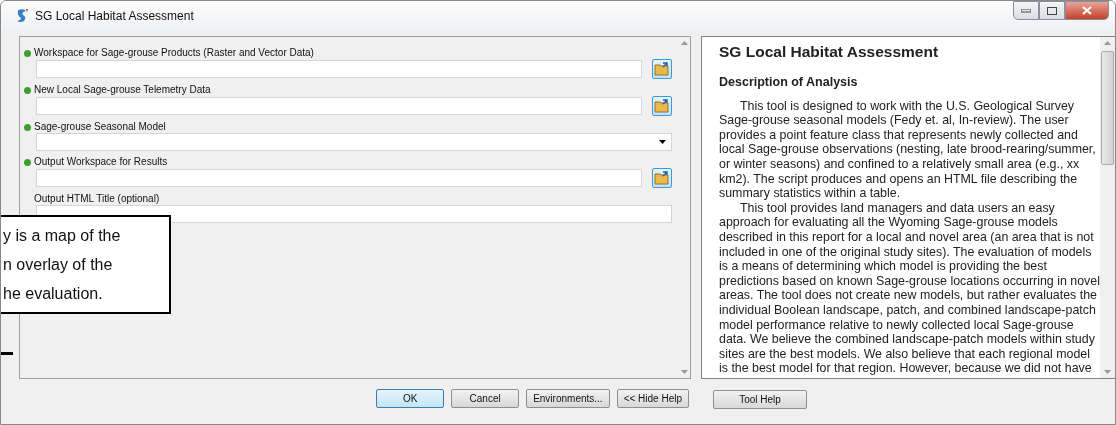 Image resolution: width=1116 pixels, height=425 pixels. What do you see at coordinates (652, 398) in the screenshot?
I see `dialog-button: << Hide Help` at bounding box center [652, 398].